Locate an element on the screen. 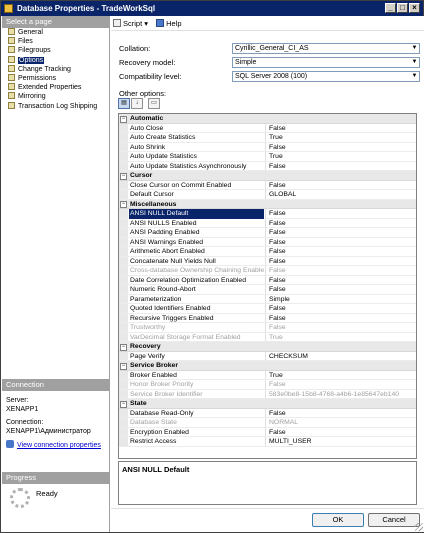 Image resolution: width=424 pixels, height=533 pixels. cancel-button: Cancel is located at coordinates (394, 520).